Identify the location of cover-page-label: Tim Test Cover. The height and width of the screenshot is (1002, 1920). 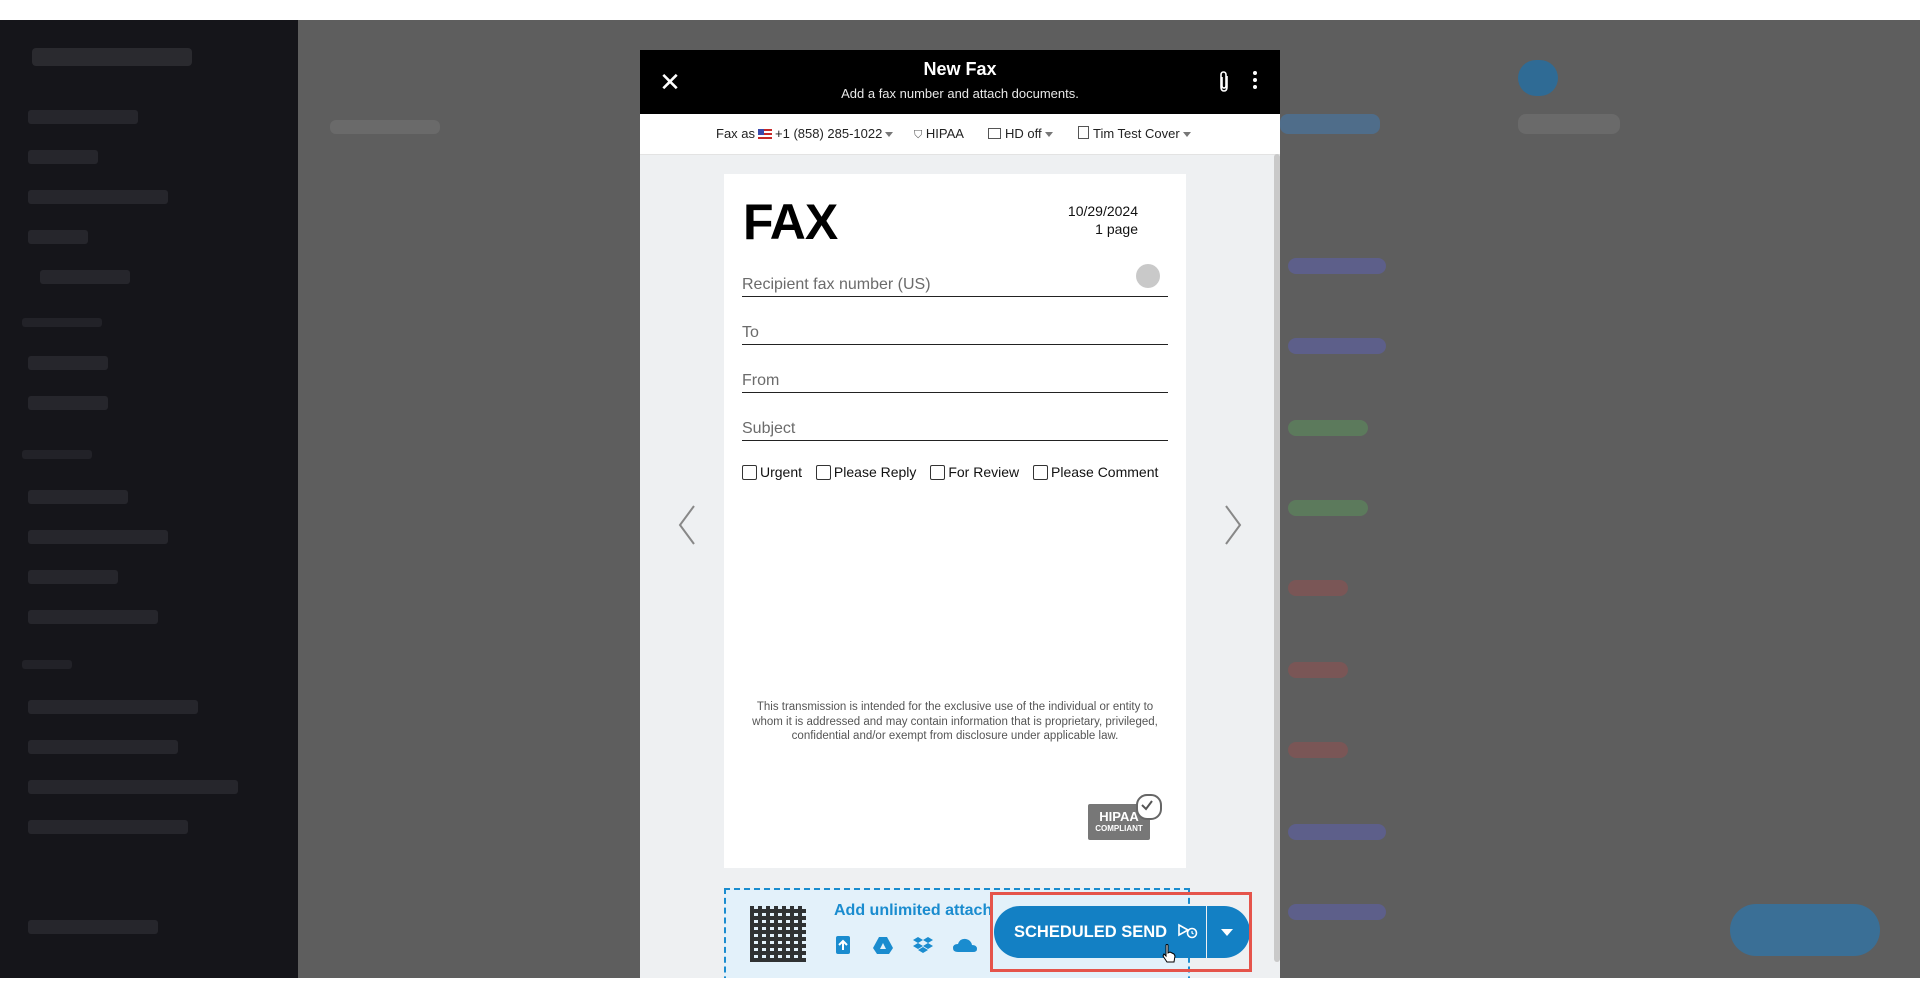
(1136, 133).